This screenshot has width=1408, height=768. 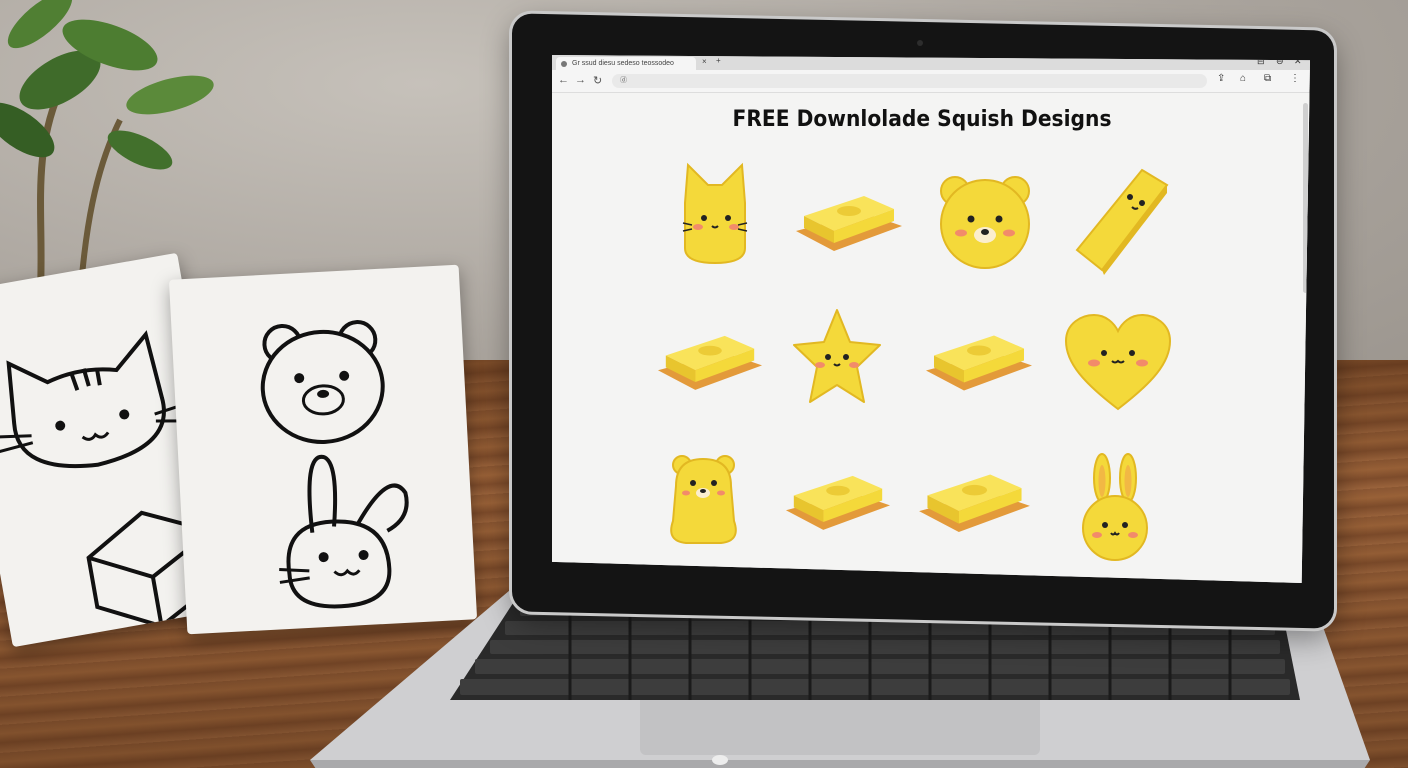 I want to click on star-squishy-icon, so click(x=837, y=356).